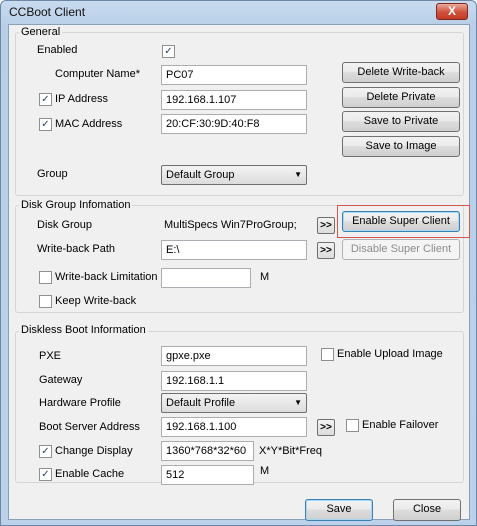  I want to click on disk-group-legend: Disk Group Infomation, so click(76, 205).